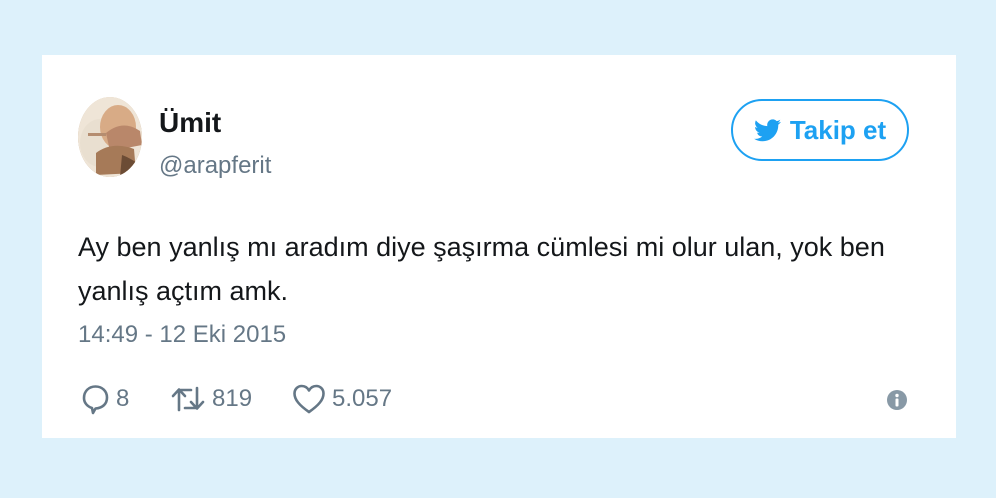  What do you see at coordinates (309, 399) in the screenshot?
I see `heart-icon` at bounding box center [309, 399].